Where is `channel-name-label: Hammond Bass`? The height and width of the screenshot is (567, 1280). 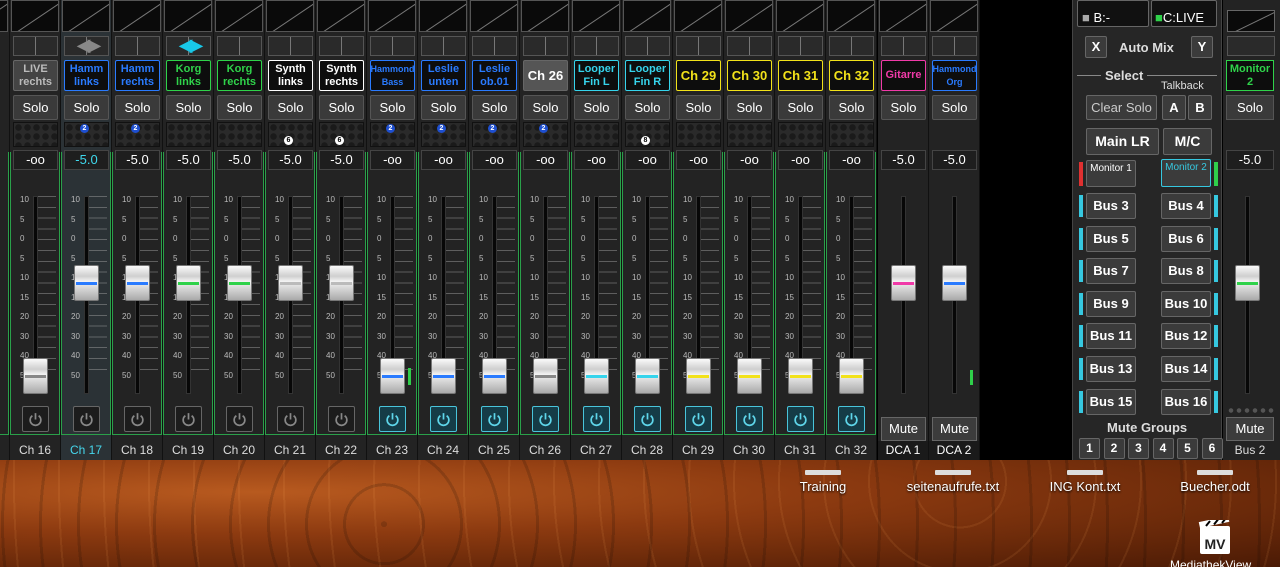
channel-name-label: Hammond Bass is located at coordinates (392, 75).